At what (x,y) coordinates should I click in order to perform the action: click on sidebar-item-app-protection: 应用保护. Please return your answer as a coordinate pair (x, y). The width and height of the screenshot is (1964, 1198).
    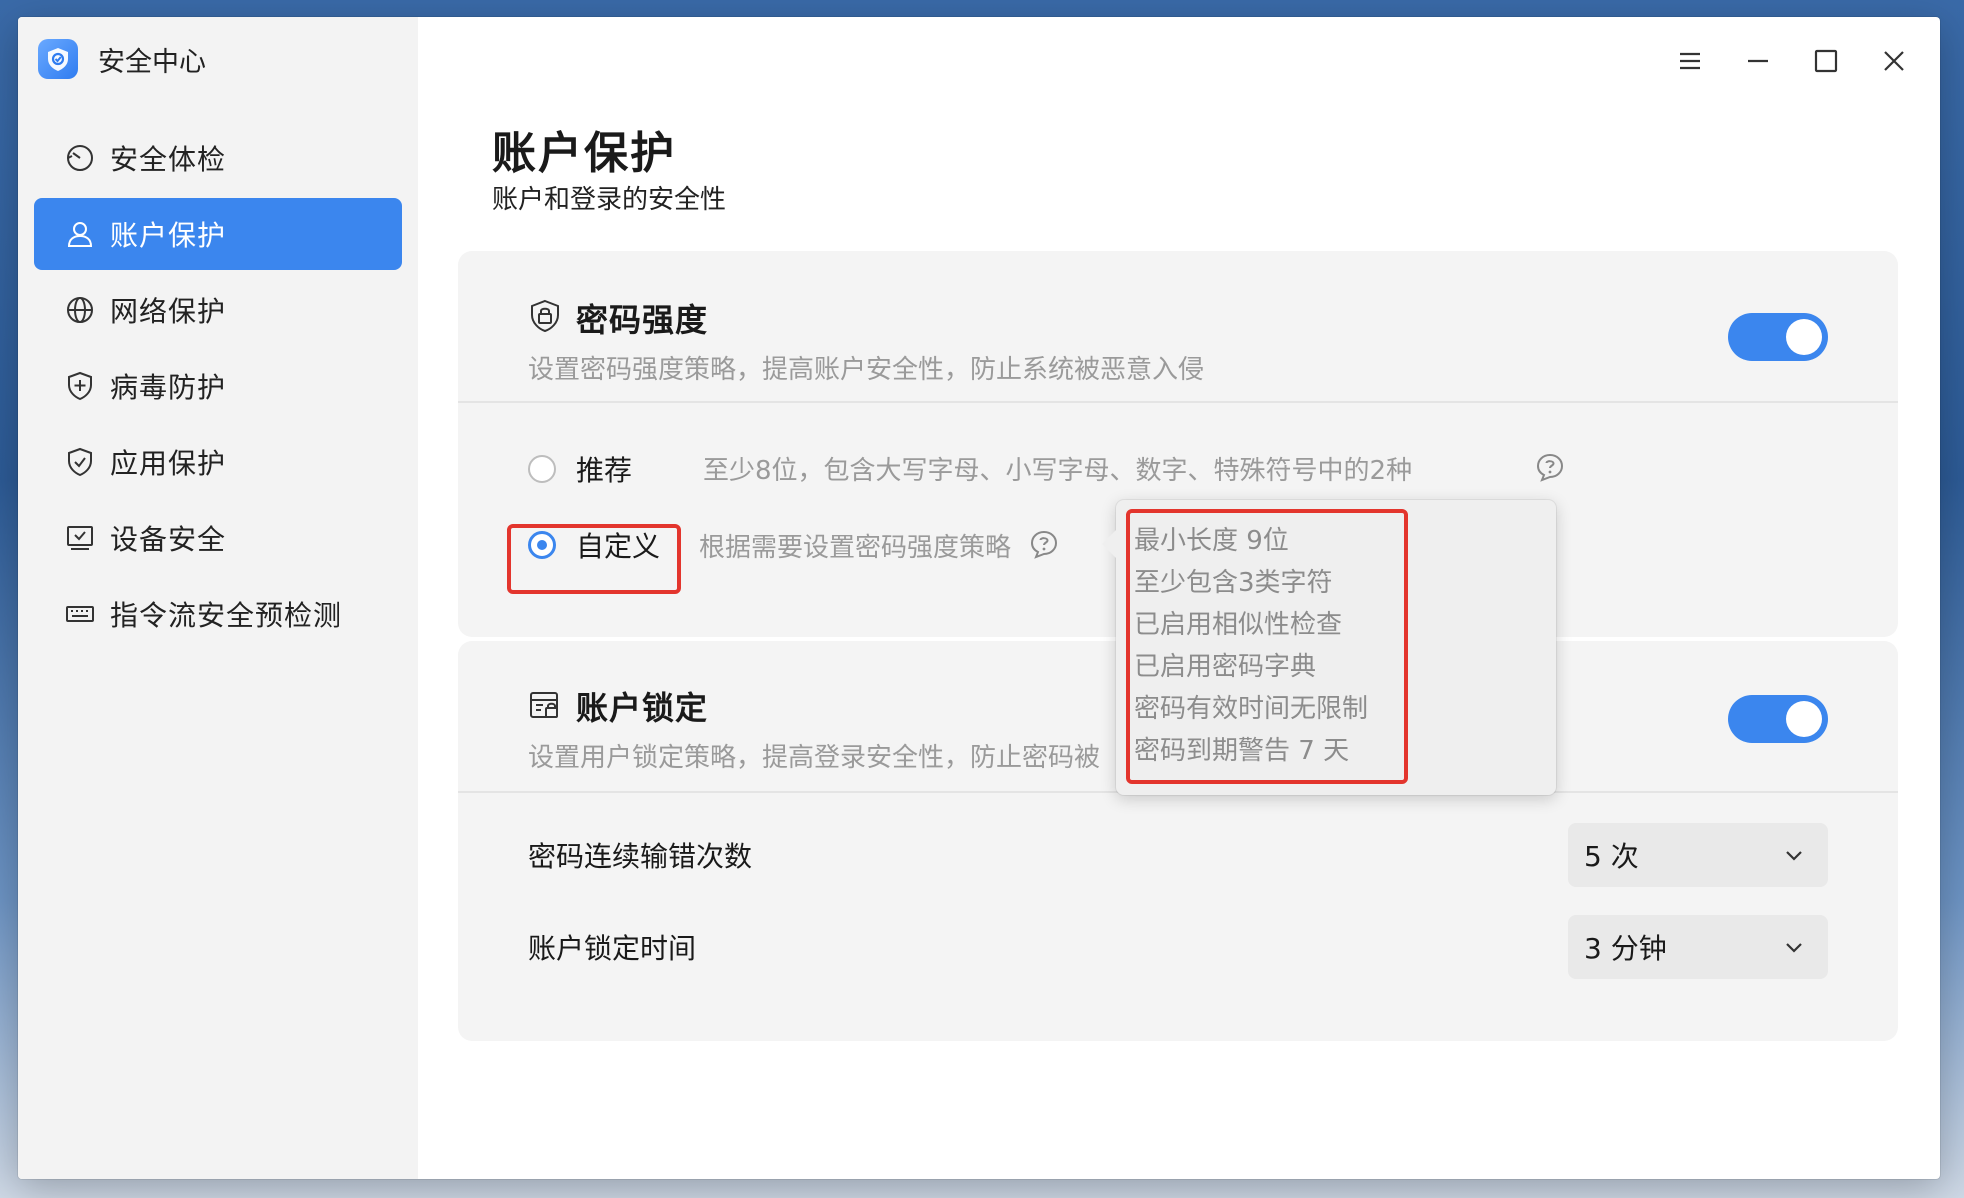
    Looking at the image, I should click on (218, 462).